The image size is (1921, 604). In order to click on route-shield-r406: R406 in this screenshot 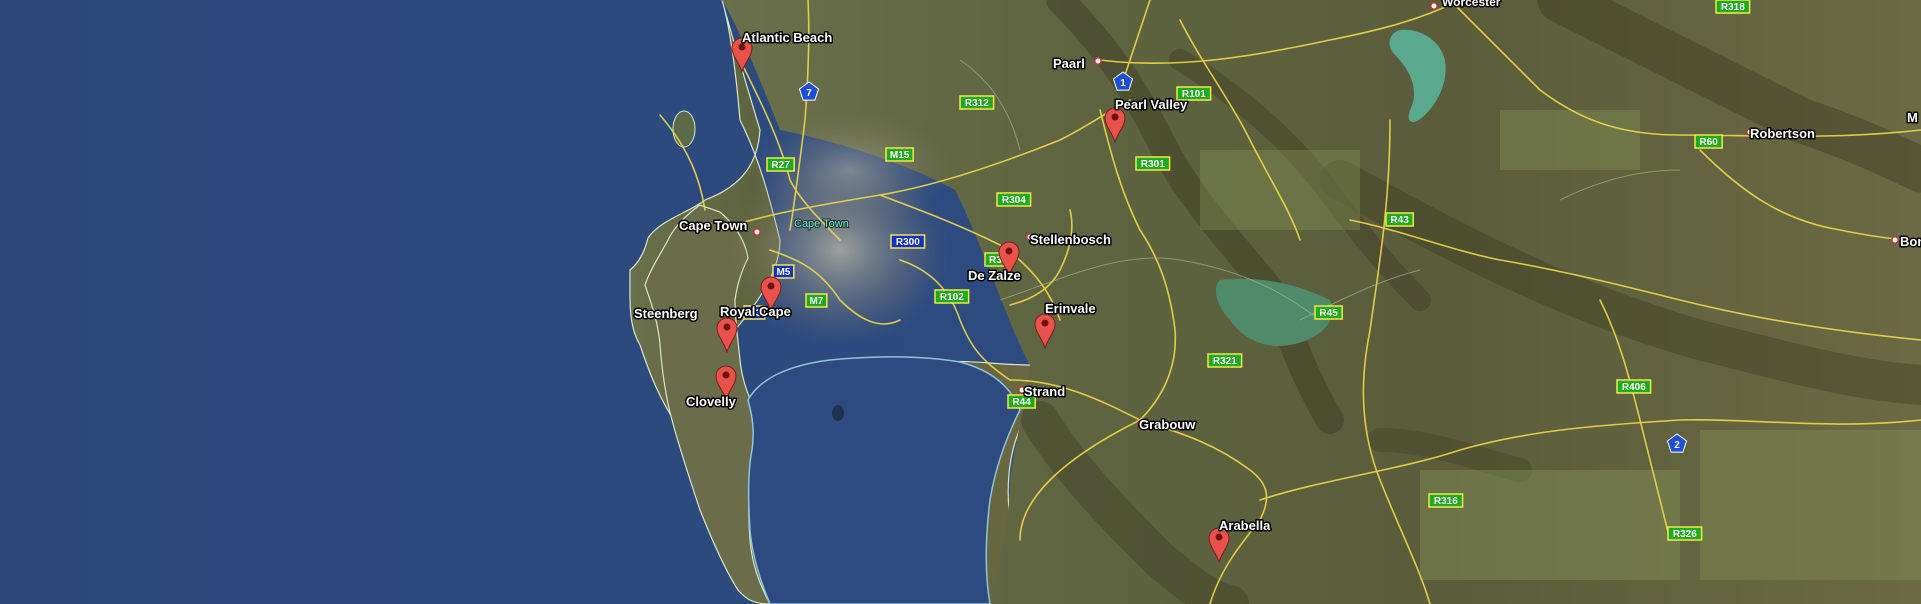, I will do `click(1634, 386)`.